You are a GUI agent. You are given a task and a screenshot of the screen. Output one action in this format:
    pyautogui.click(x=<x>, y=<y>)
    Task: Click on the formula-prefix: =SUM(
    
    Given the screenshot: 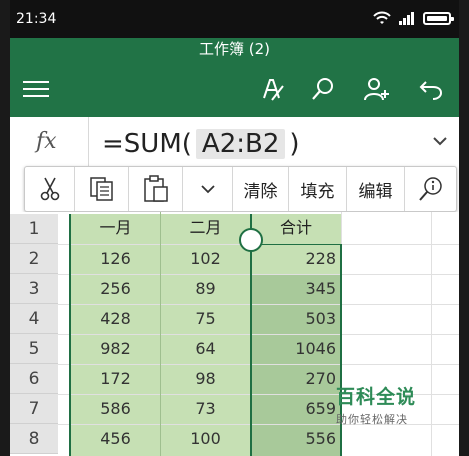 What is the action you would take?
    pyautogui.click(x=147, y=144)
    